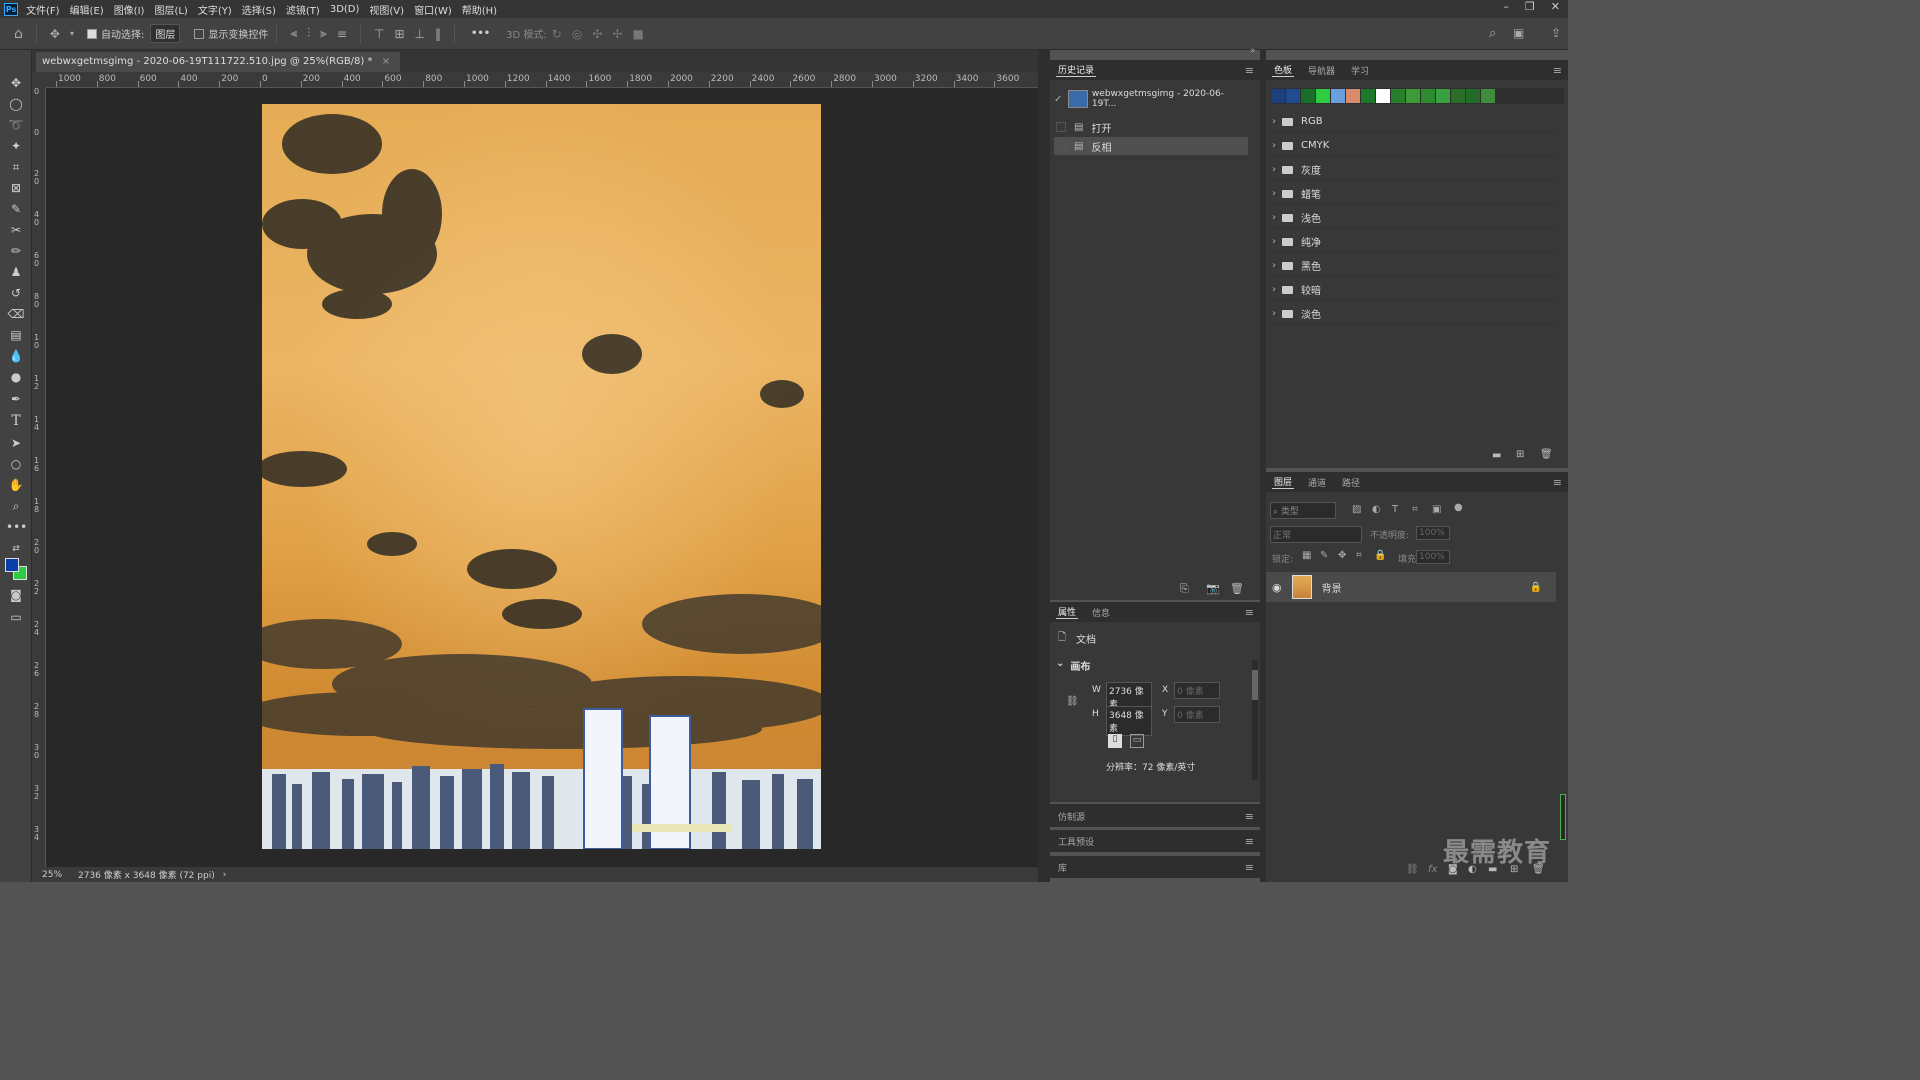 Image resolution: width=1920 pixels, height=1080 pixels. Describe the element at coordinates (1283, 482) in the screenshot. I see `tab-layers: 图层` at that location.